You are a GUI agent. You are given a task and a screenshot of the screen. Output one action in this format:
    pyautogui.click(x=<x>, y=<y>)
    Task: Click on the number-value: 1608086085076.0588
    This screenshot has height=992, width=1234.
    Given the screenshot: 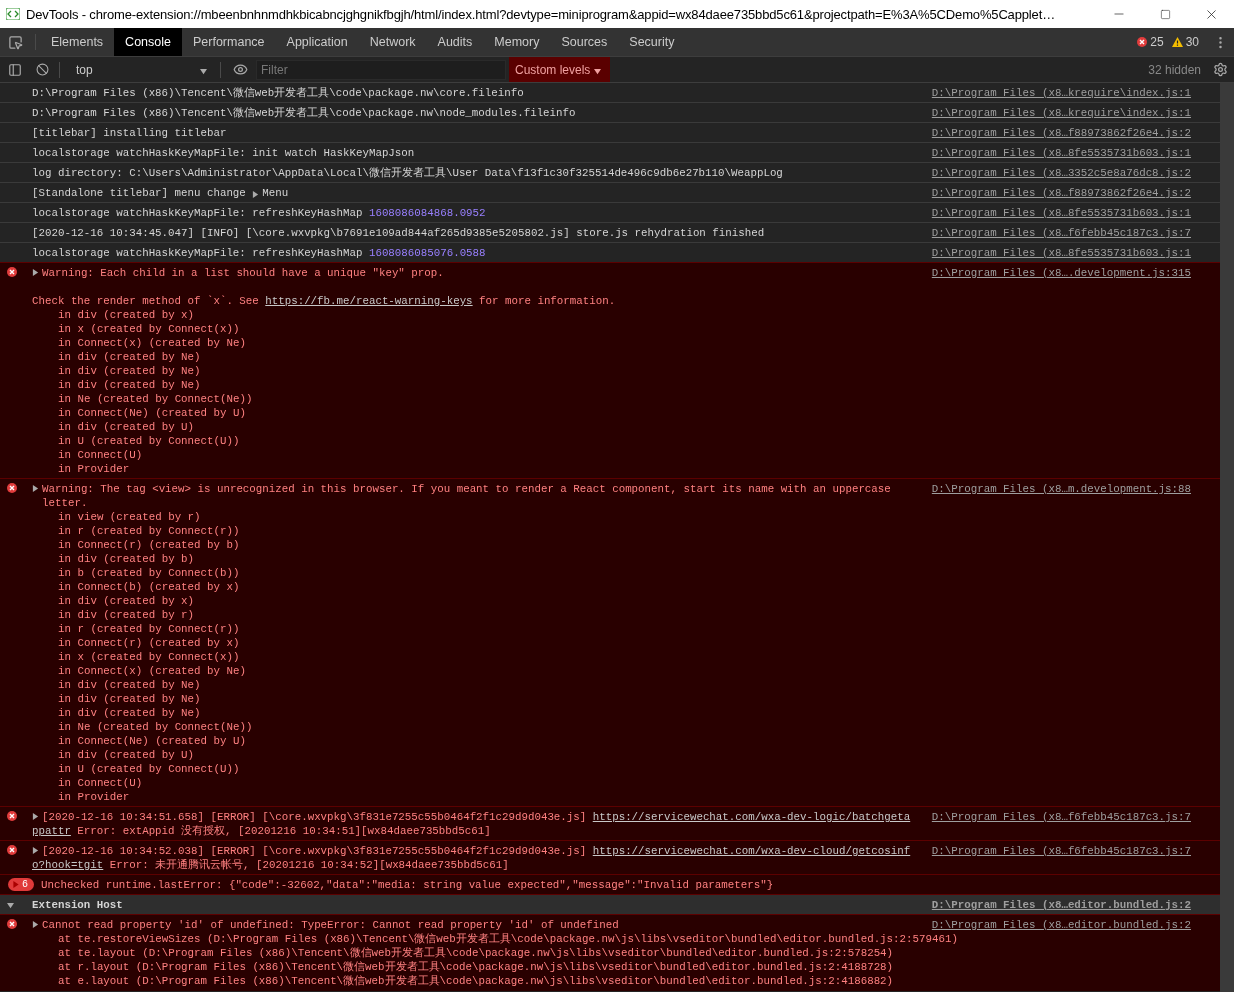 What is the action you would take?
    pyautogui.click(x=427, y=253)
    